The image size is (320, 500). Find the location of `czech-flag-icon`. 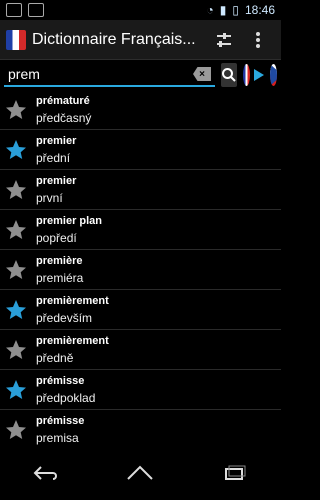

czech-flag-icon is located at coordinates (273, 75).